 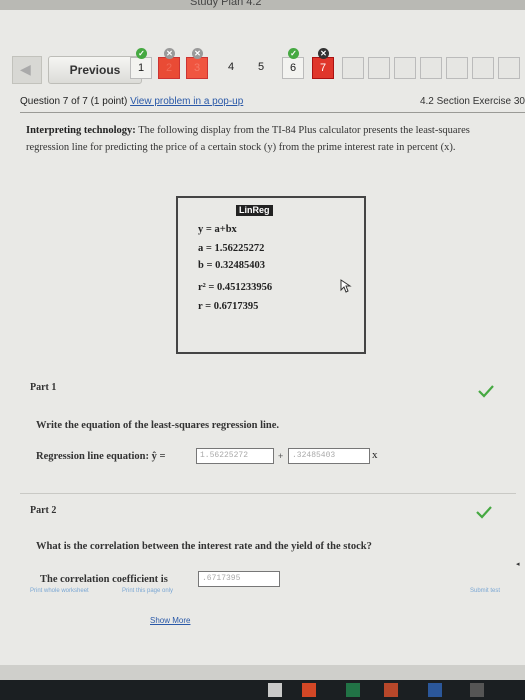 I want to click on word-app-icon, so click(x=435, y=690).